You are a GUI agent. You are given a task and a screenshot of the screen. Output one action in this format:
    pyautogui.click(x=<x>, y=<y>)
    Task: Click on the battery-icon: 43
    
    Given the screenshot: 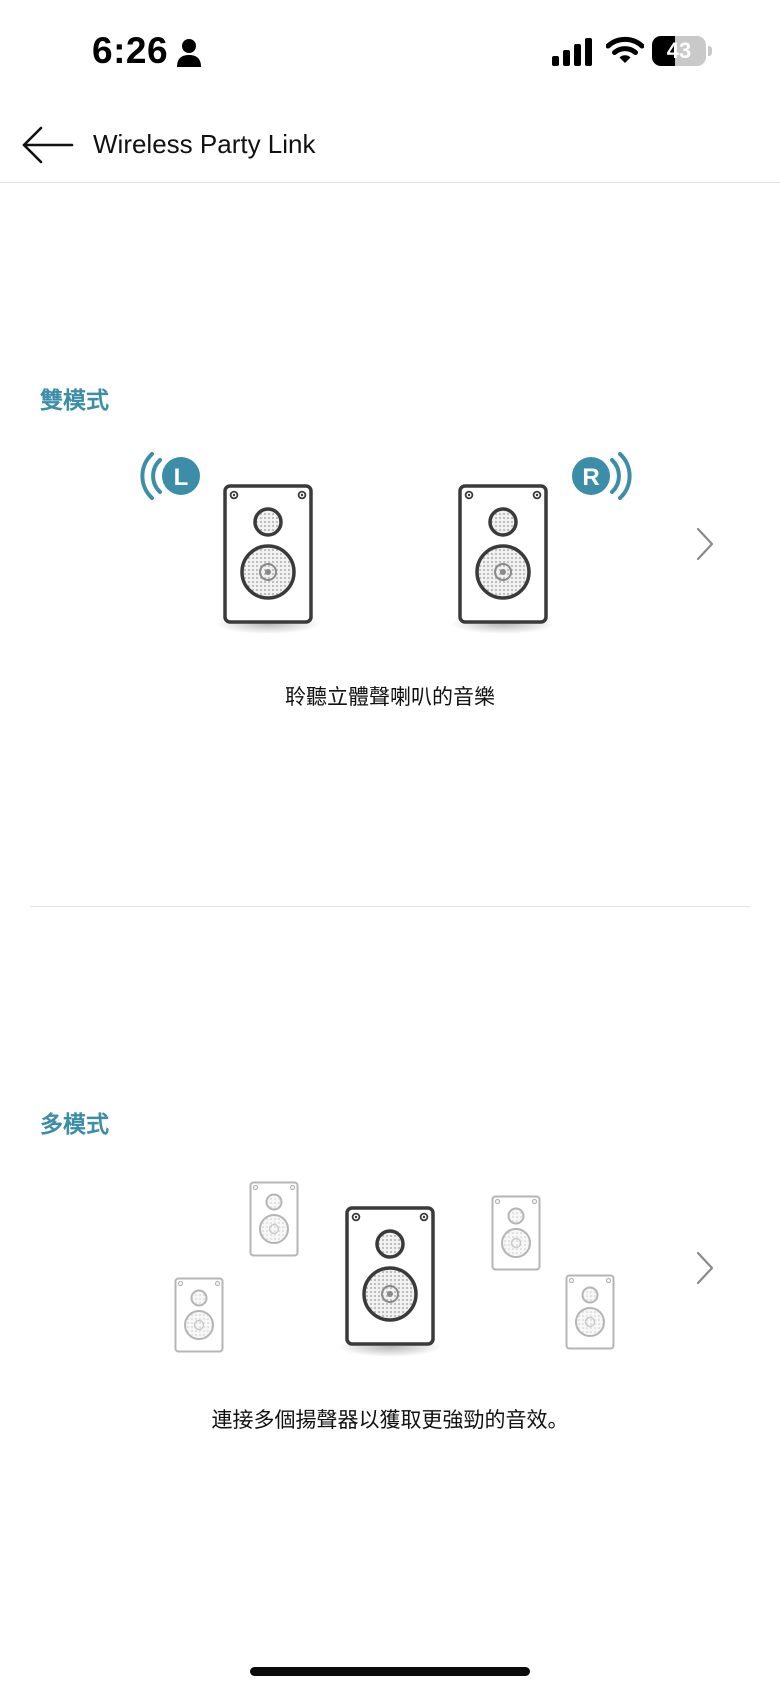 What is the action you would take?
    pyautogui.click(x=682, y=51)
    